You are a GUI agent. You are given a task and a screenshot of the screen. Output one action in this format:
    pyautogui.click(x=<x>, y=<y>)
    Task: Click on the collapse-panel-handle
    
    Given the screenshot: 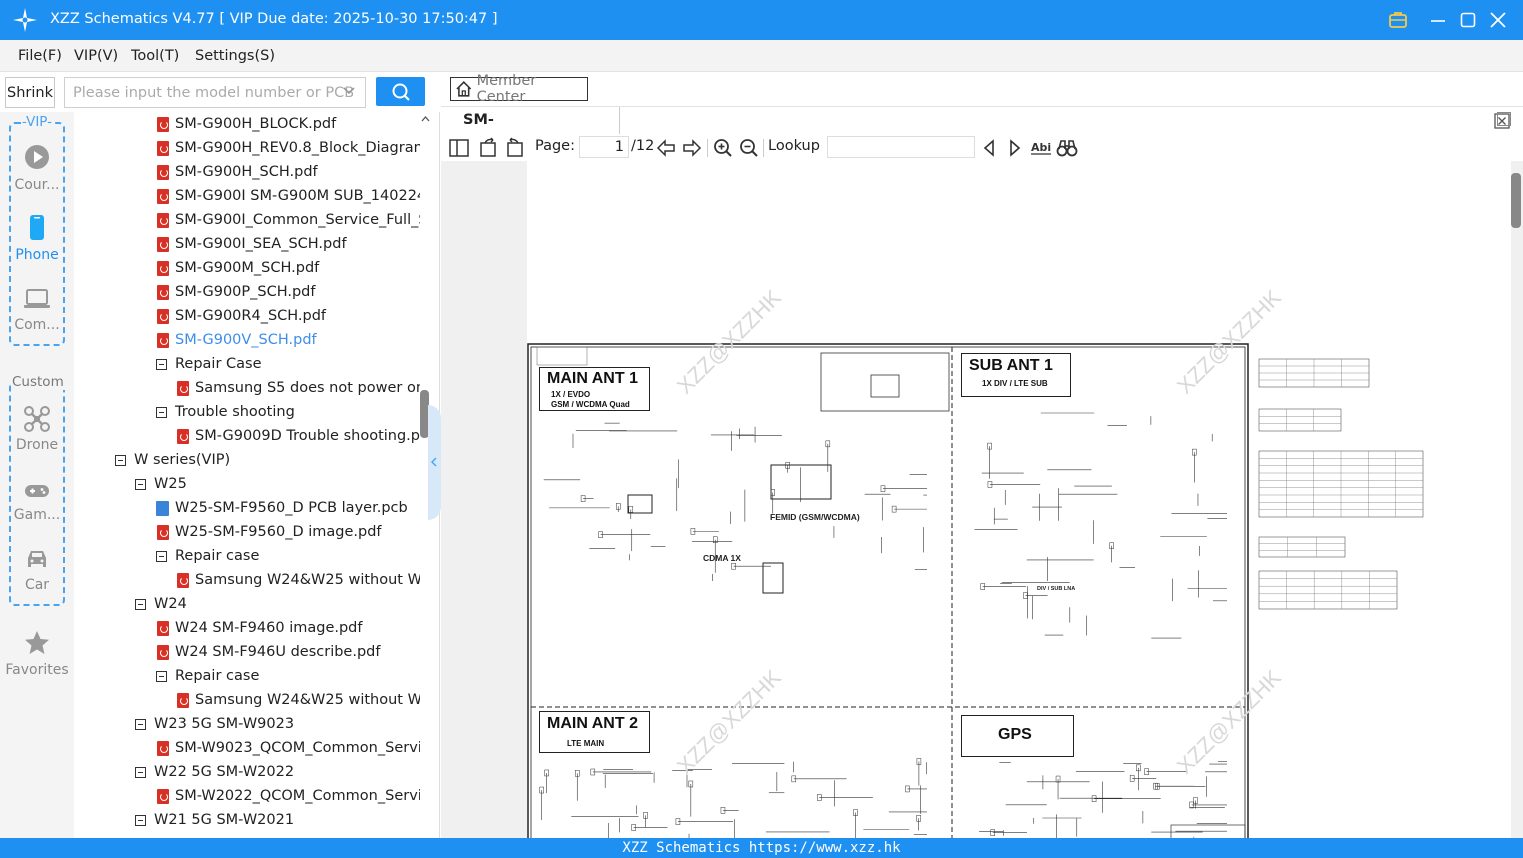 What is the action you would take?
    pyautogui.click(x=434, y=462)
    